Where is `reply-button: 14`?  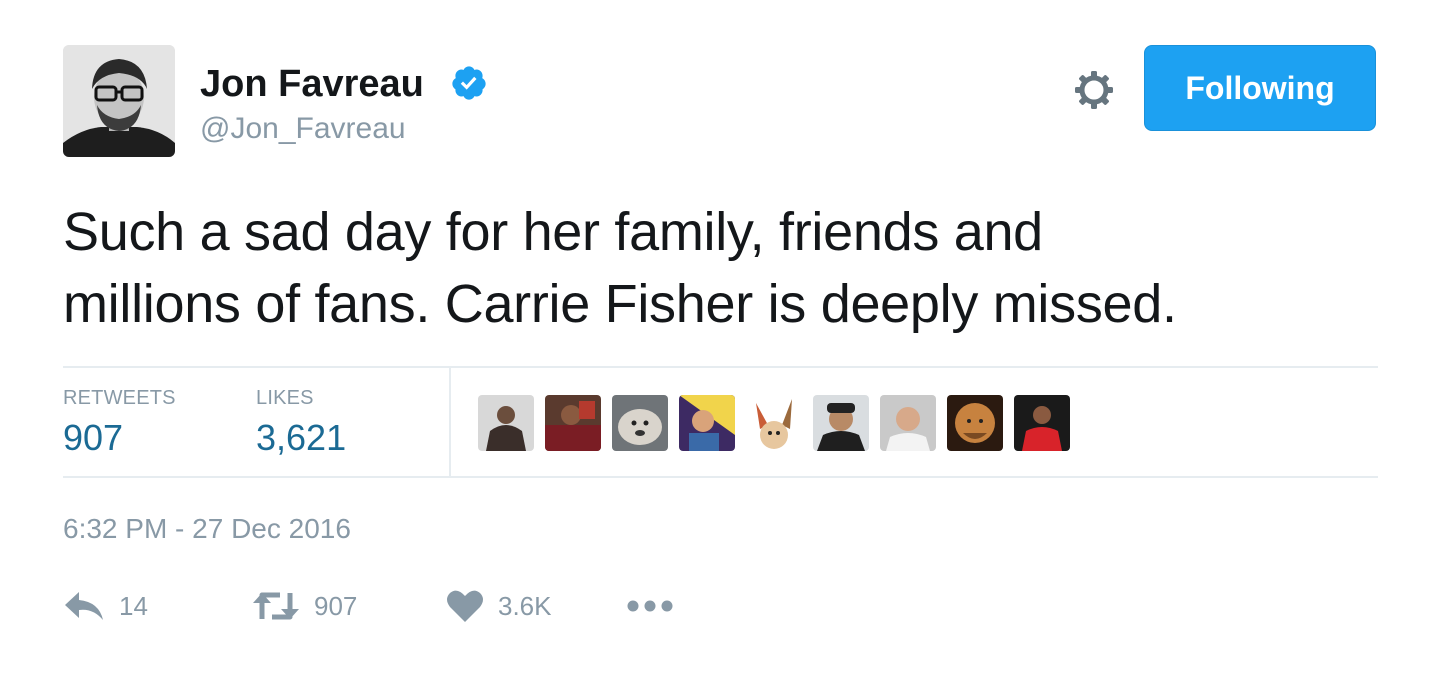
reply-button: 14 is located at coordinates (105, 606).